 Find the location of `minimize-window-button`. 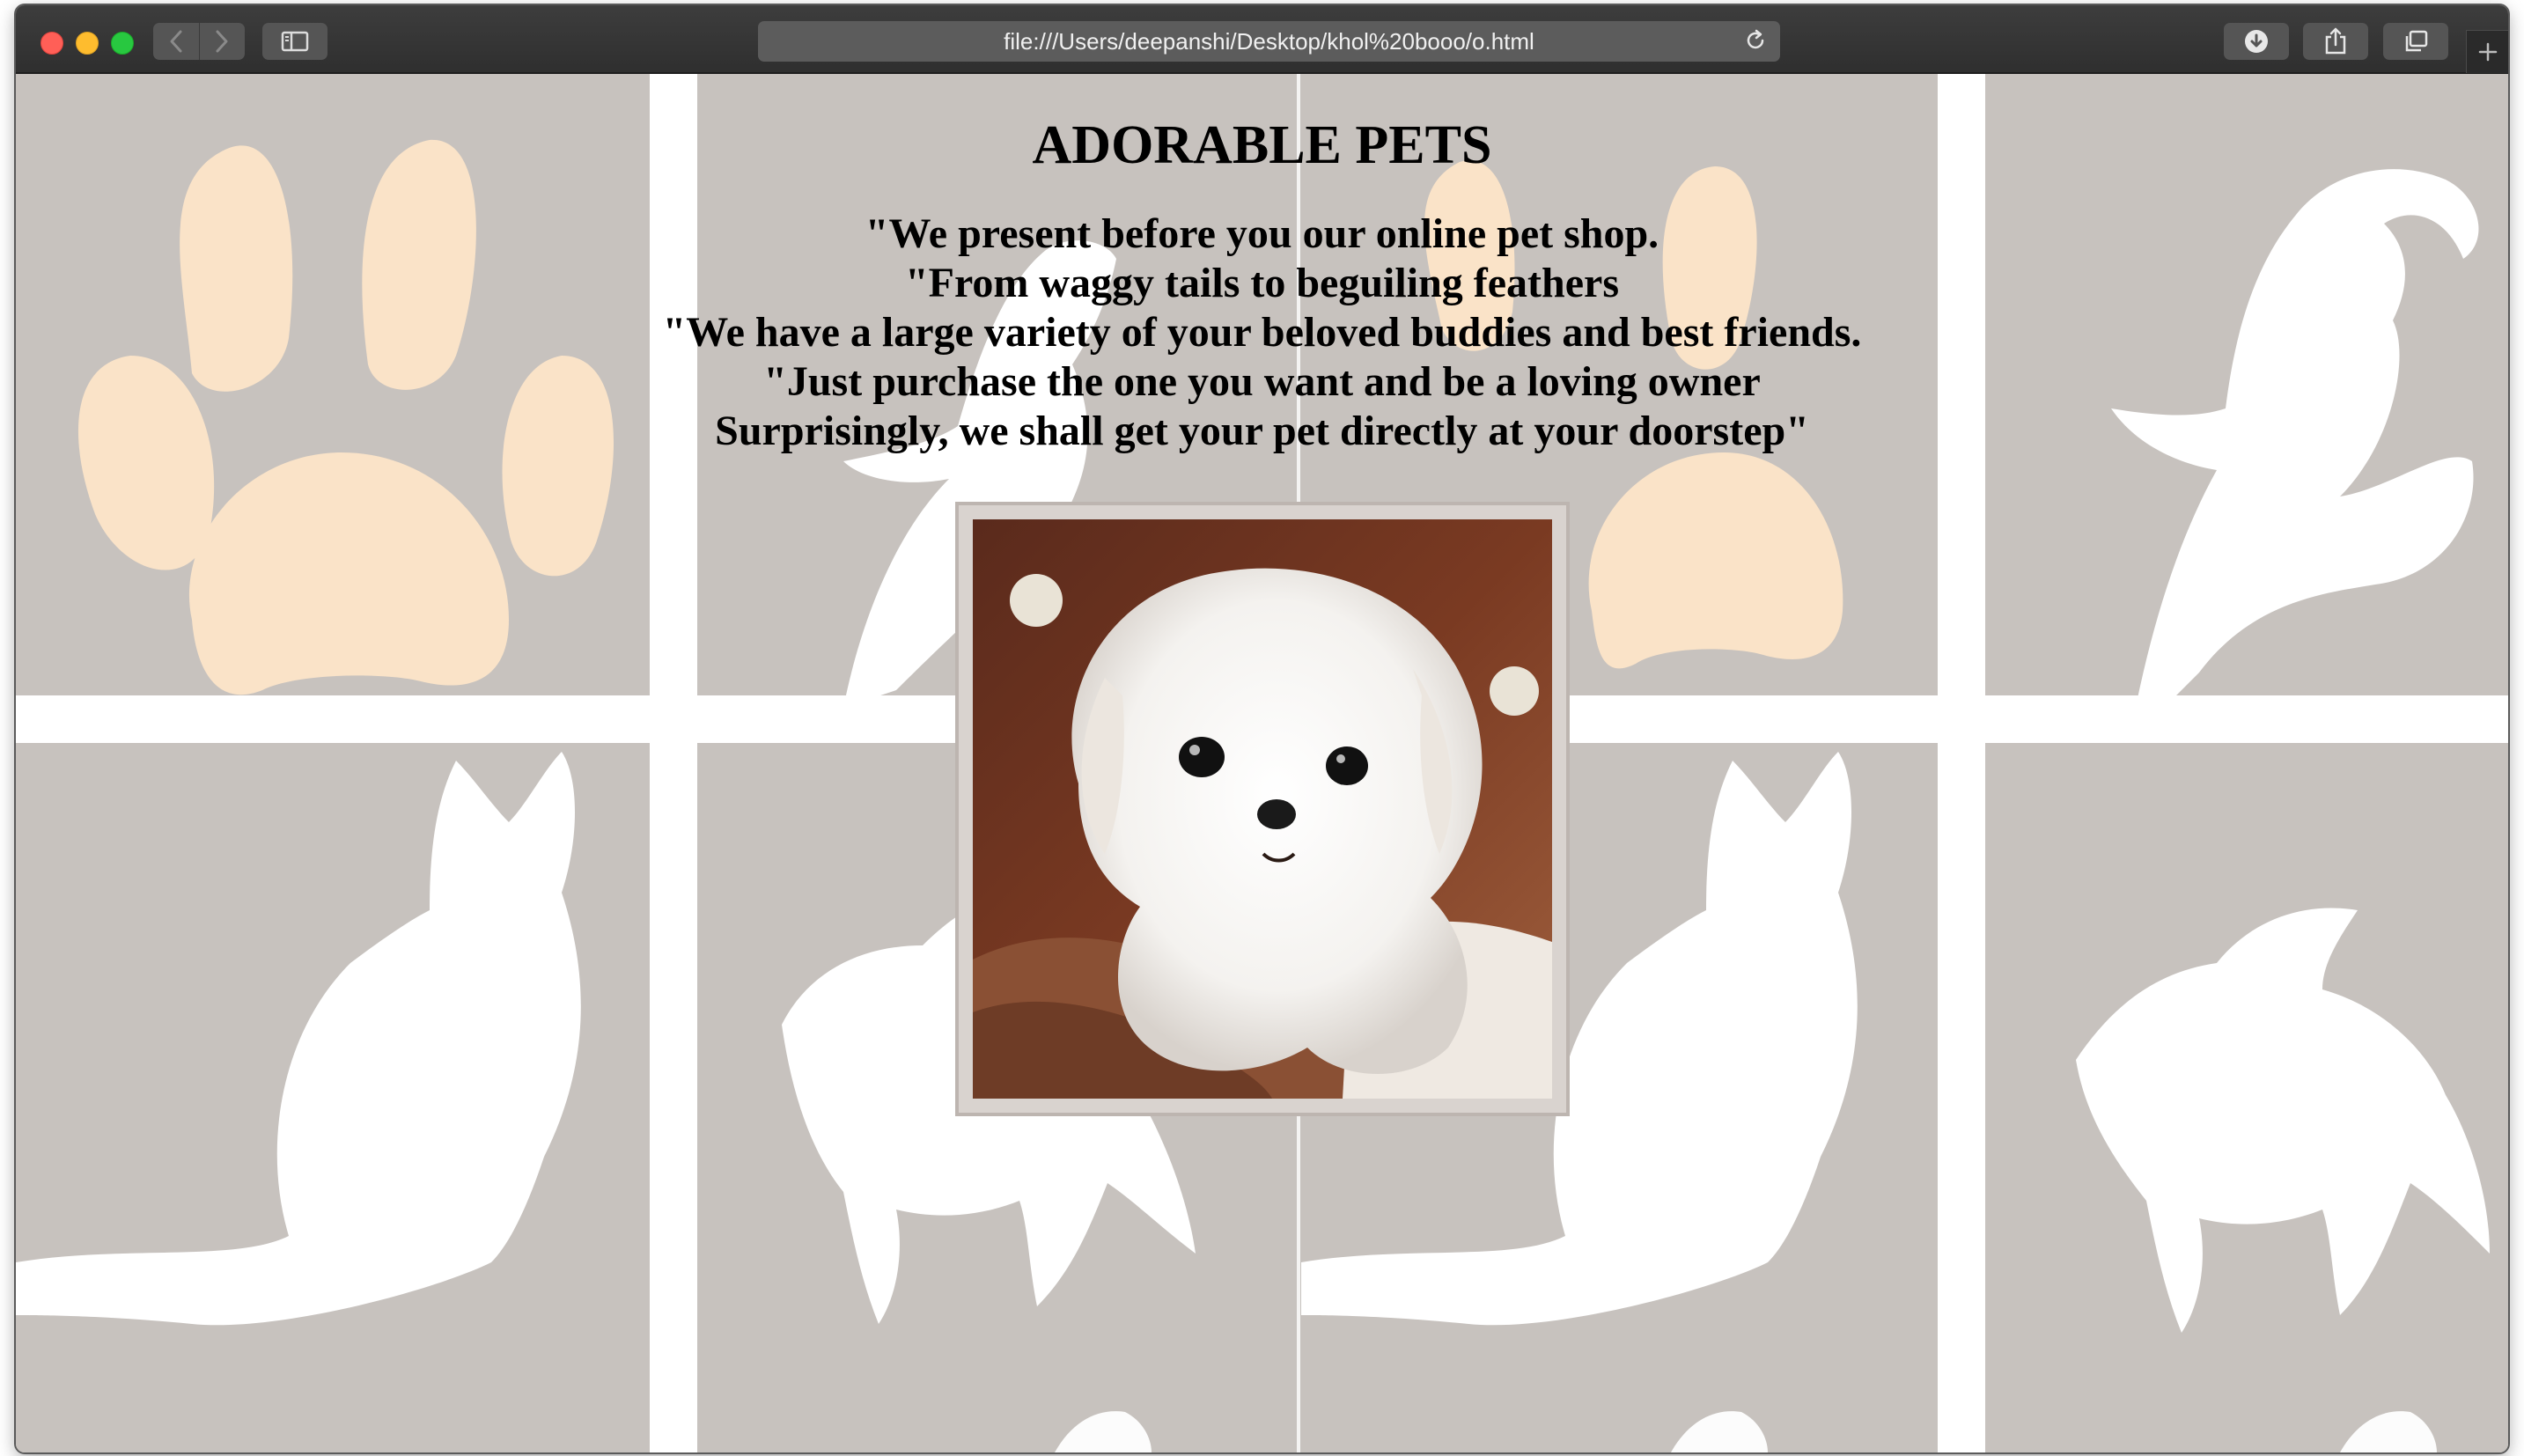

minimize-window-button is located at coordinates (87, 43).